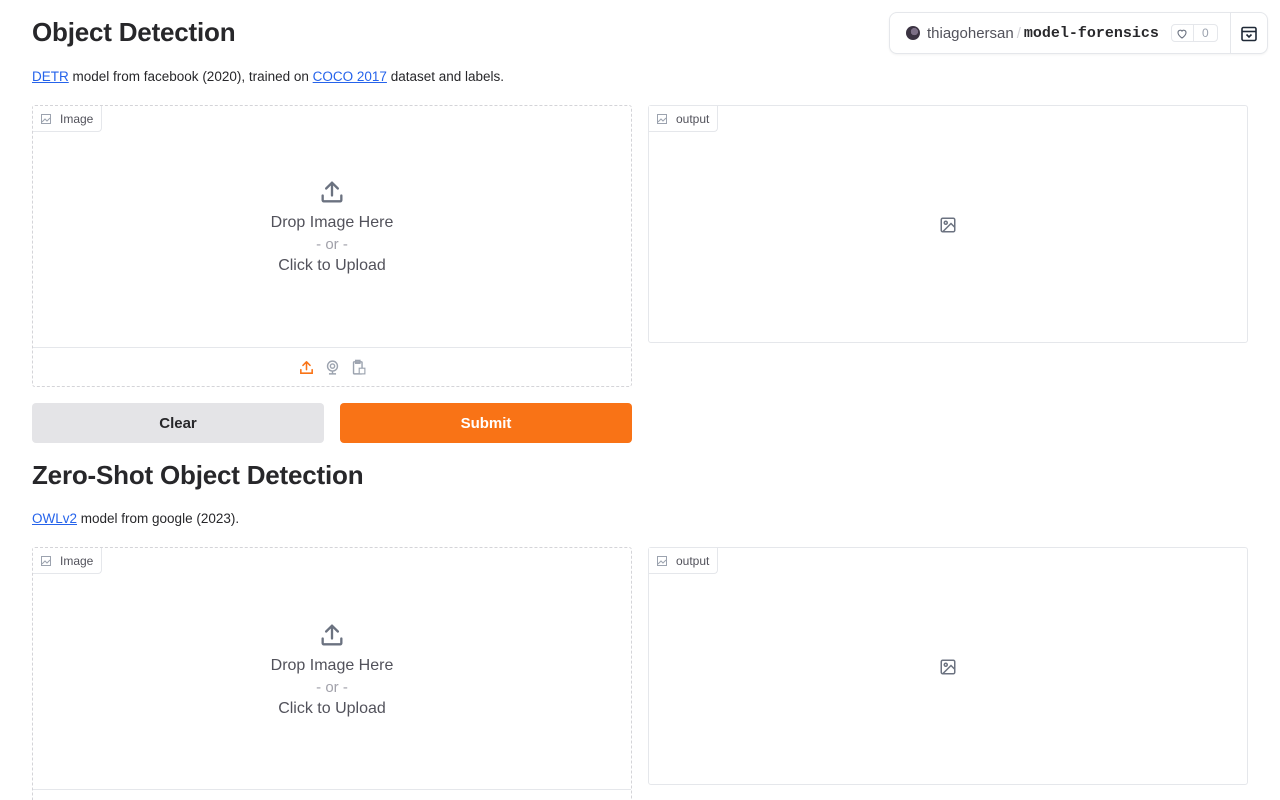  I want to click on clear-button: Clear, so click(178, 423).